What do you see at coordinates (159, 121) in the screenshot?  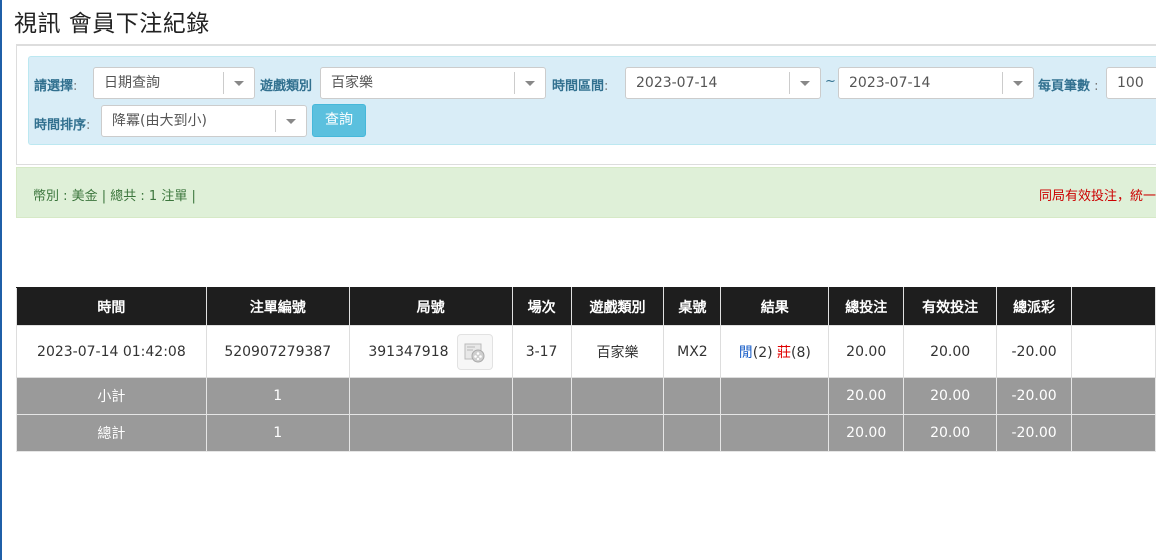 I see `sort-order-value: 降冪(由大到小)` at bounding box center [159, 121].